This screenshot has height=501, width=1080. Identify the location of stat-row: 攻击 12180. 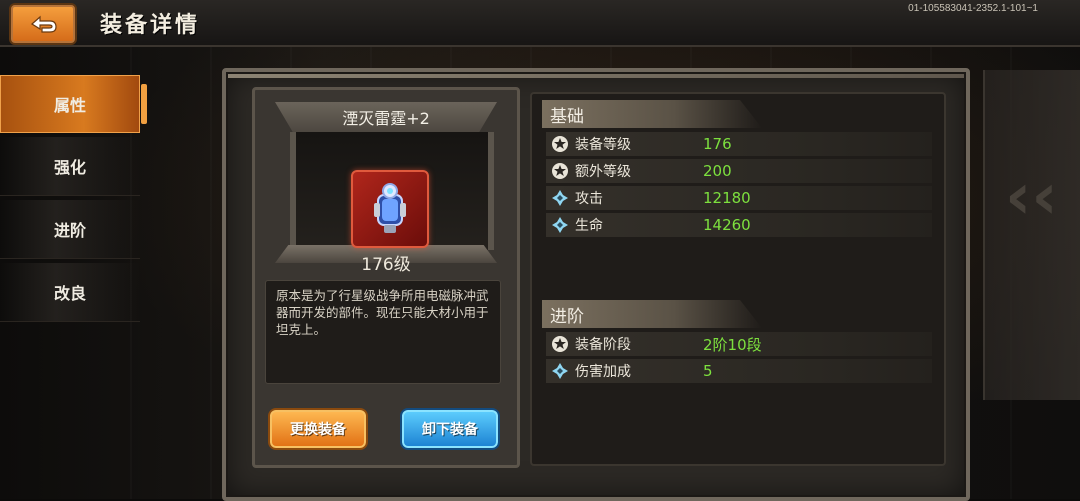
(739, 198).